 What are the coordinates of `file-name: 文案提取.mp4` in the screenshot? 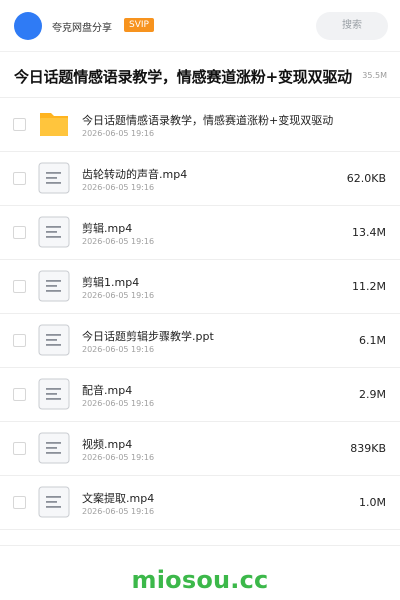 It's located at (118, 498).